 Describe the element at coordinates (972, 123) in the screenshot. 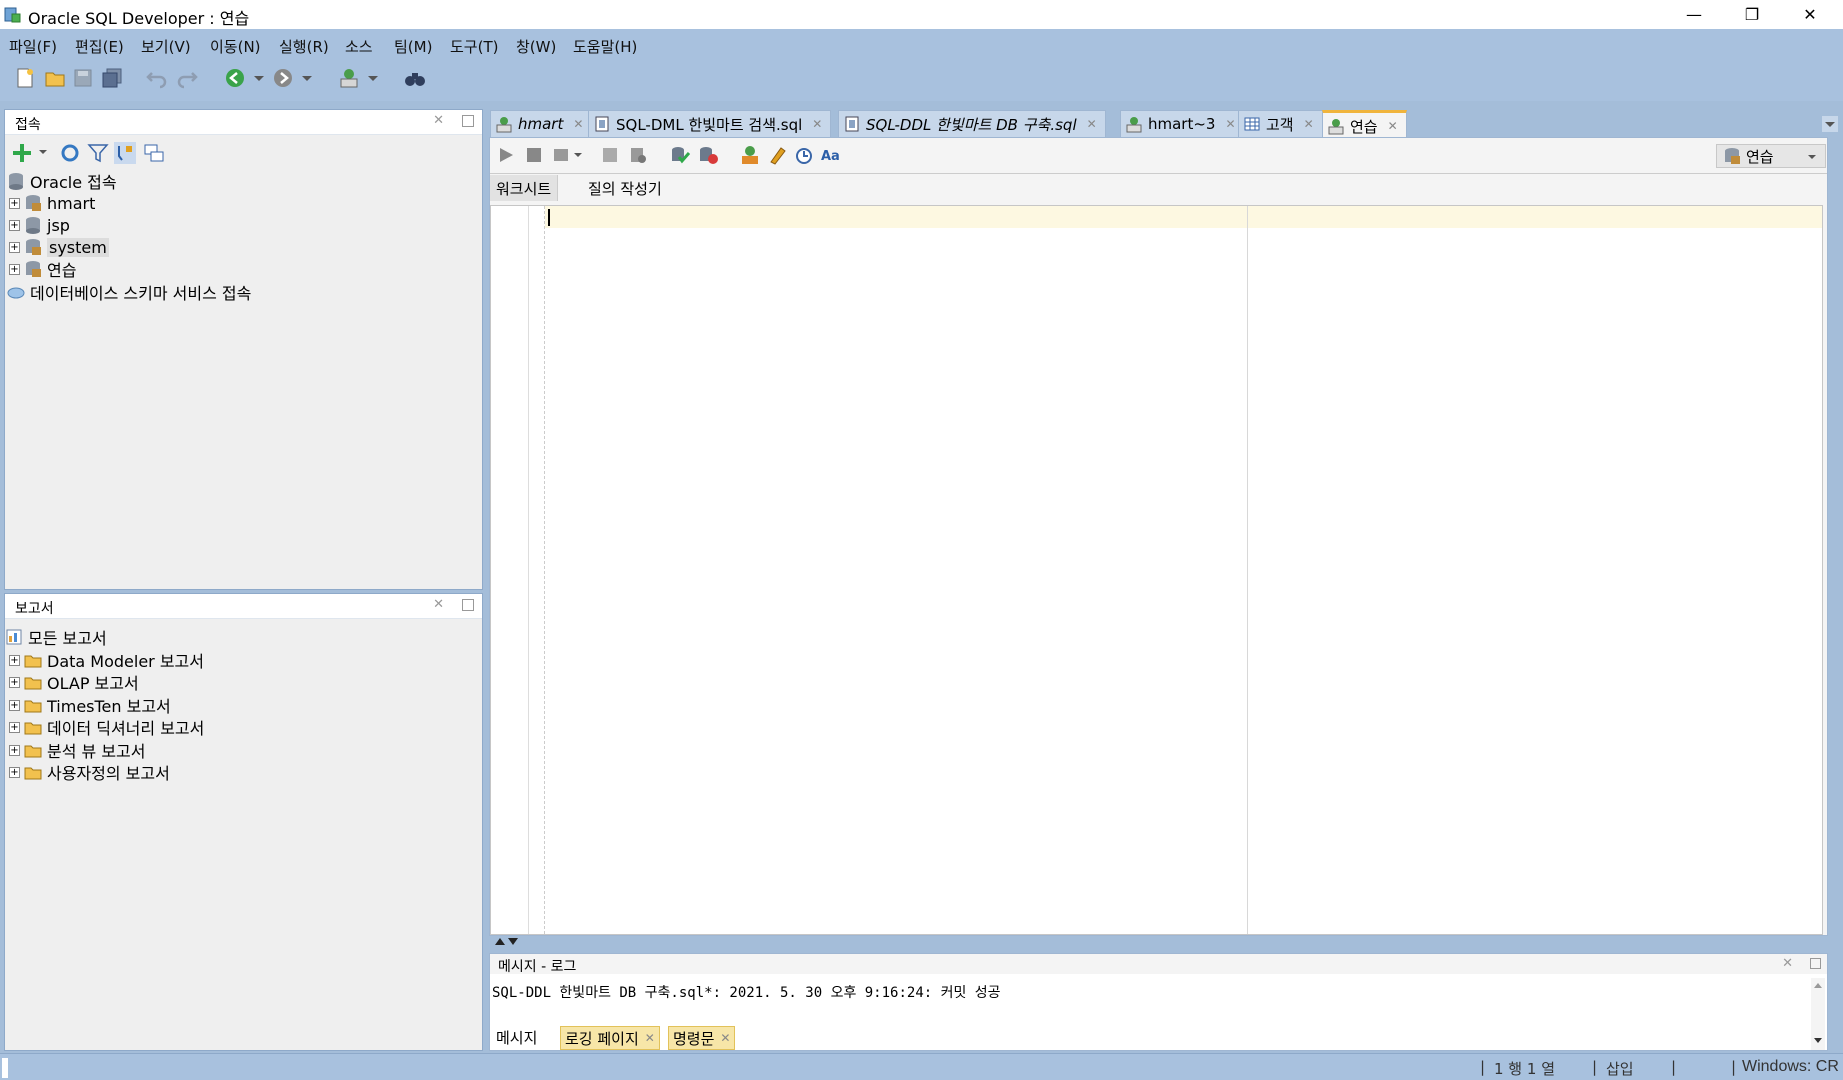

I see `tab-sql-ddl: SQL-DDL 한빛마트 DB 구축.sql ✕` at that location.